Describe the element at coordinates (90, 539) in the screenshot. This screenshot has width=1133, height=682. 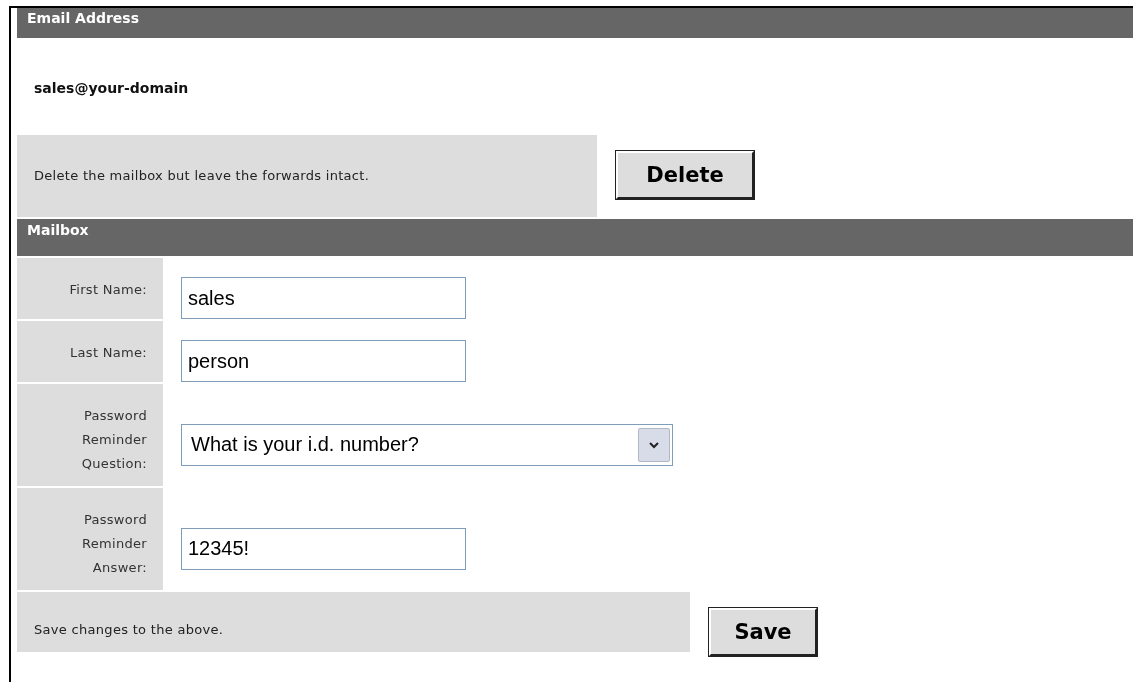
I see `field-label: Password Reminder Answer:` at that location.